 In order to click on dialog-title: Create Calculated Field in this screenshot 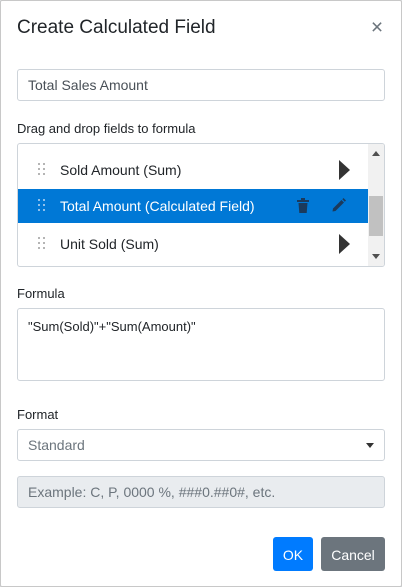, I will do `click(116, 27)`.